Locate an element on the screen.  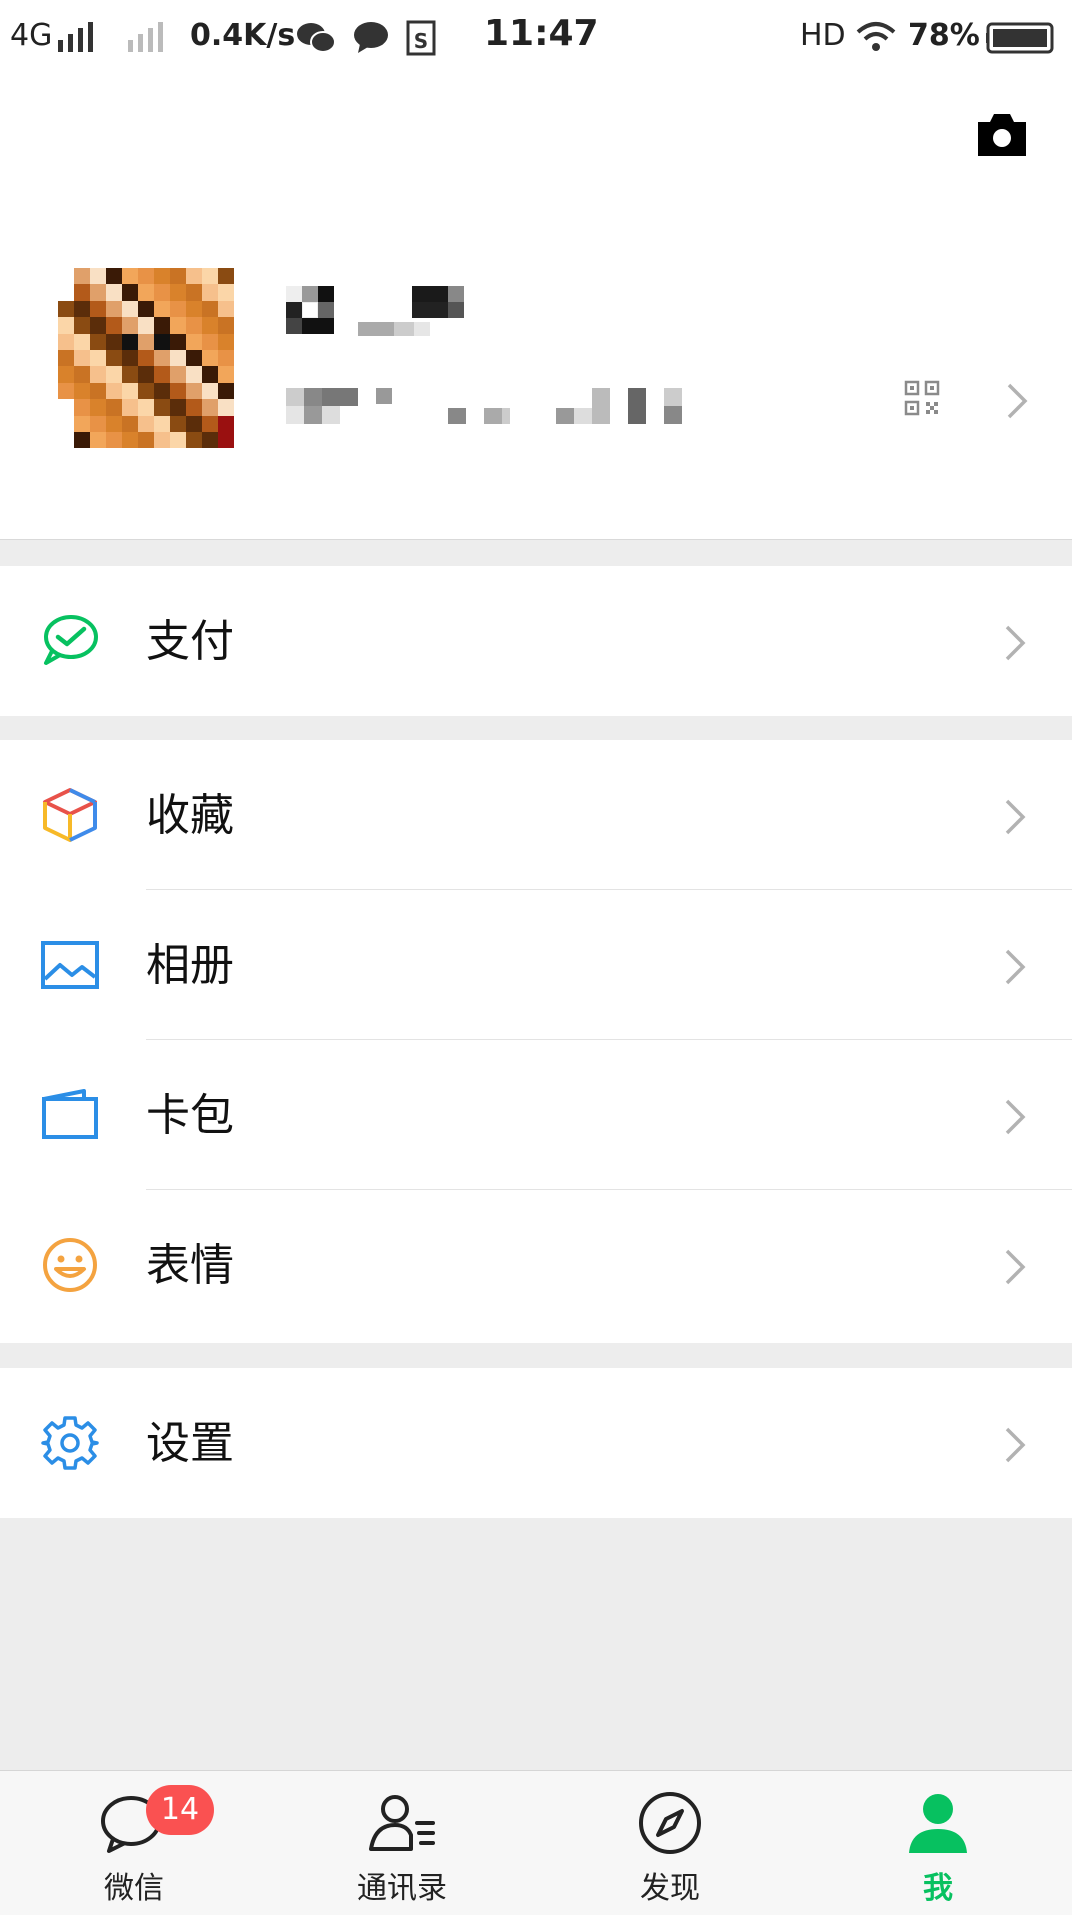
menu-item-settings: 设置 is located at coordinates (536, 1443).